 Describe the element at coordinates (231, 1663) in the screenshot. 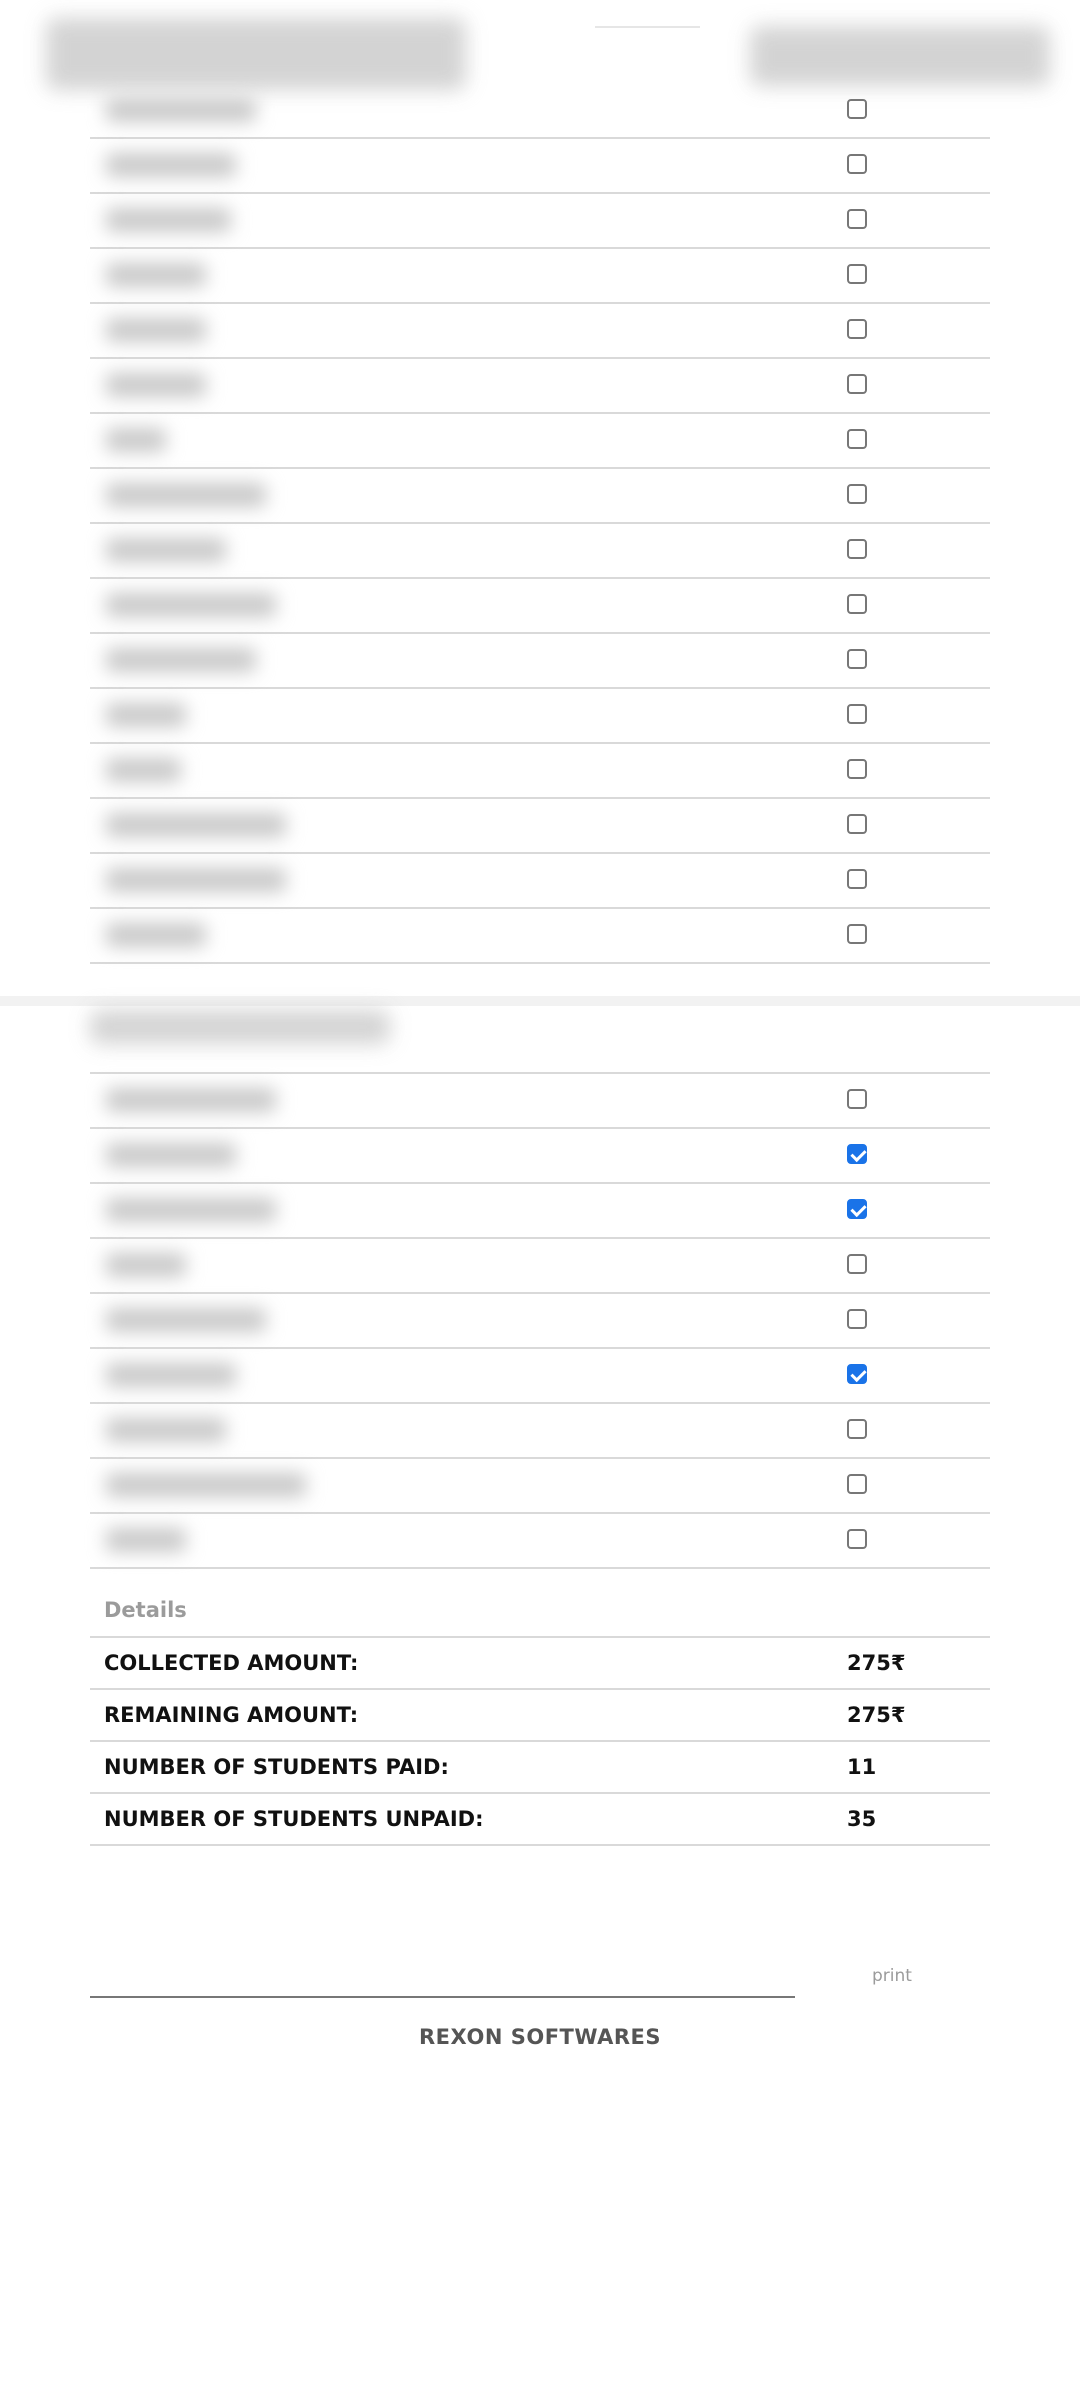

I see `row-label: COLLECTED AMOUNT:` at that location.